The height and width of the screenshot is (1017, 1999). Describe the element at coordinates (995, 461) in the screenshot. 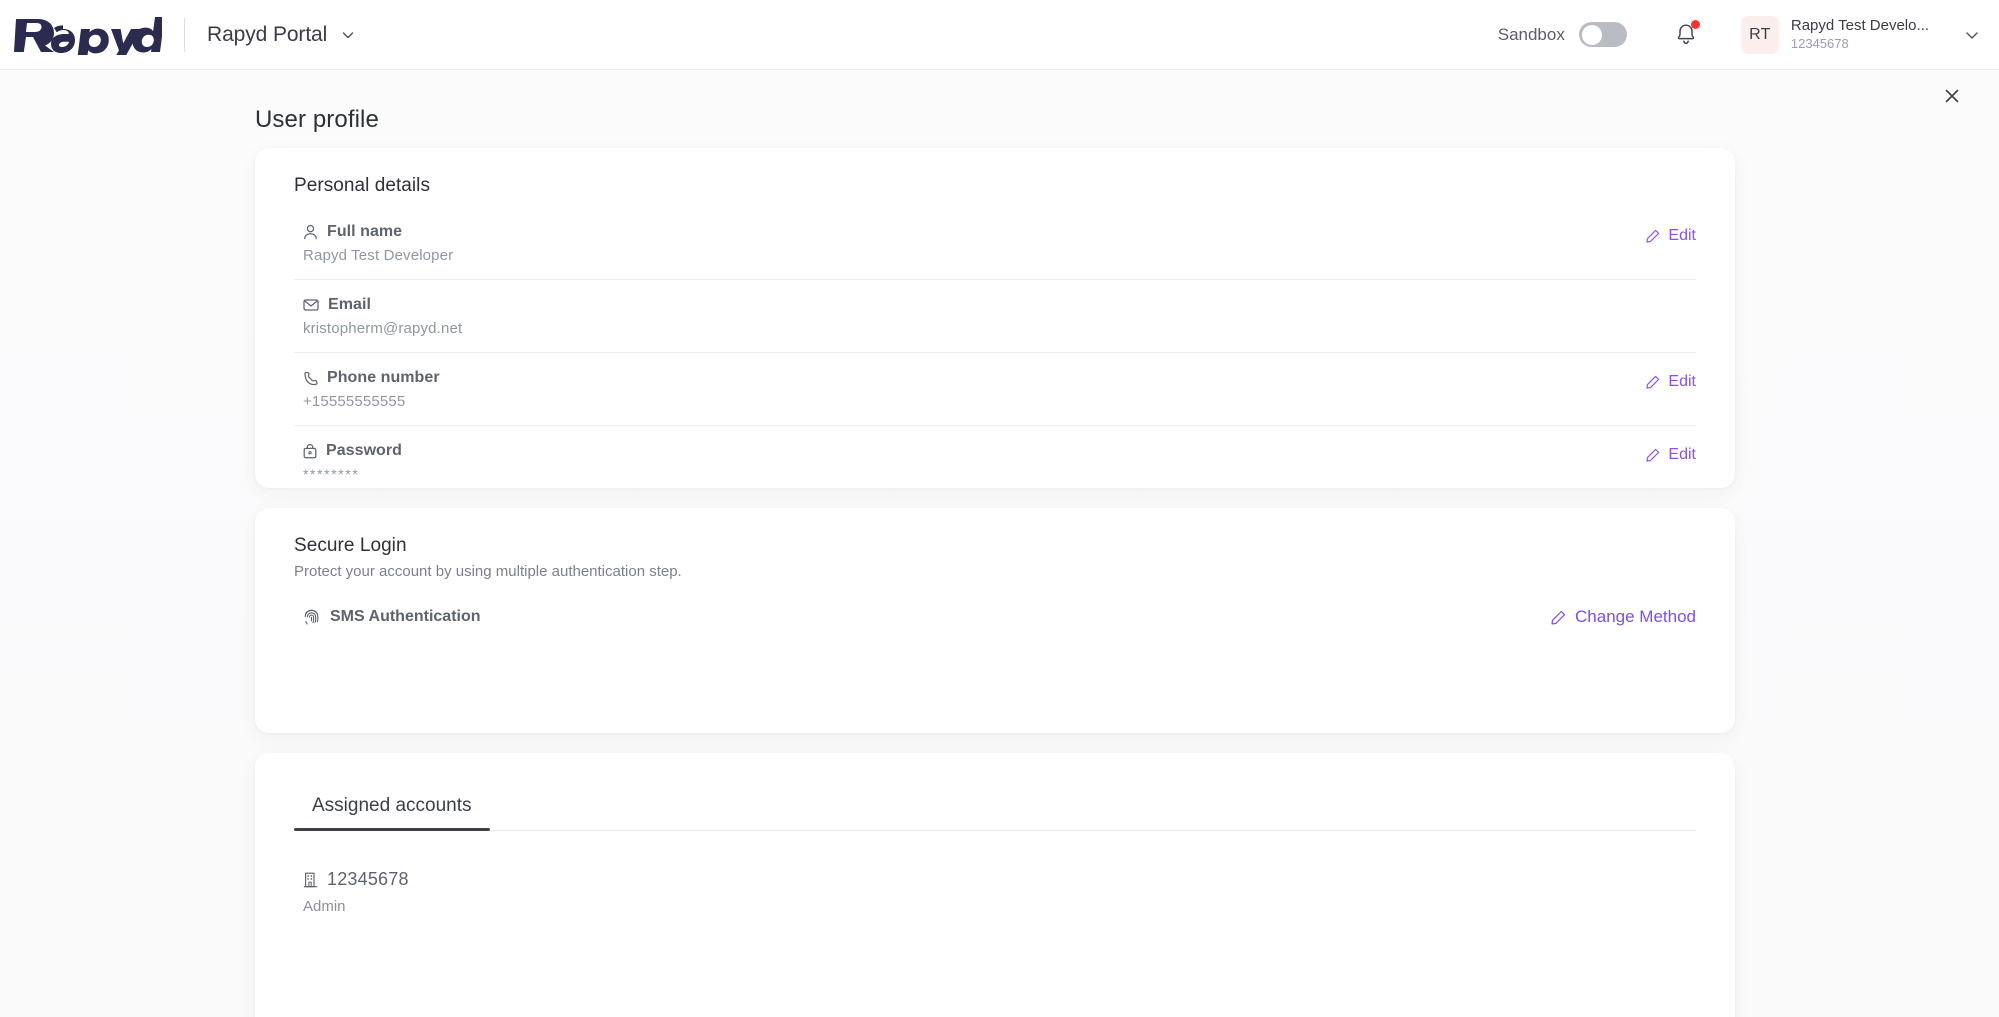

I see `detail-row: Password ******** Edit` at that location.